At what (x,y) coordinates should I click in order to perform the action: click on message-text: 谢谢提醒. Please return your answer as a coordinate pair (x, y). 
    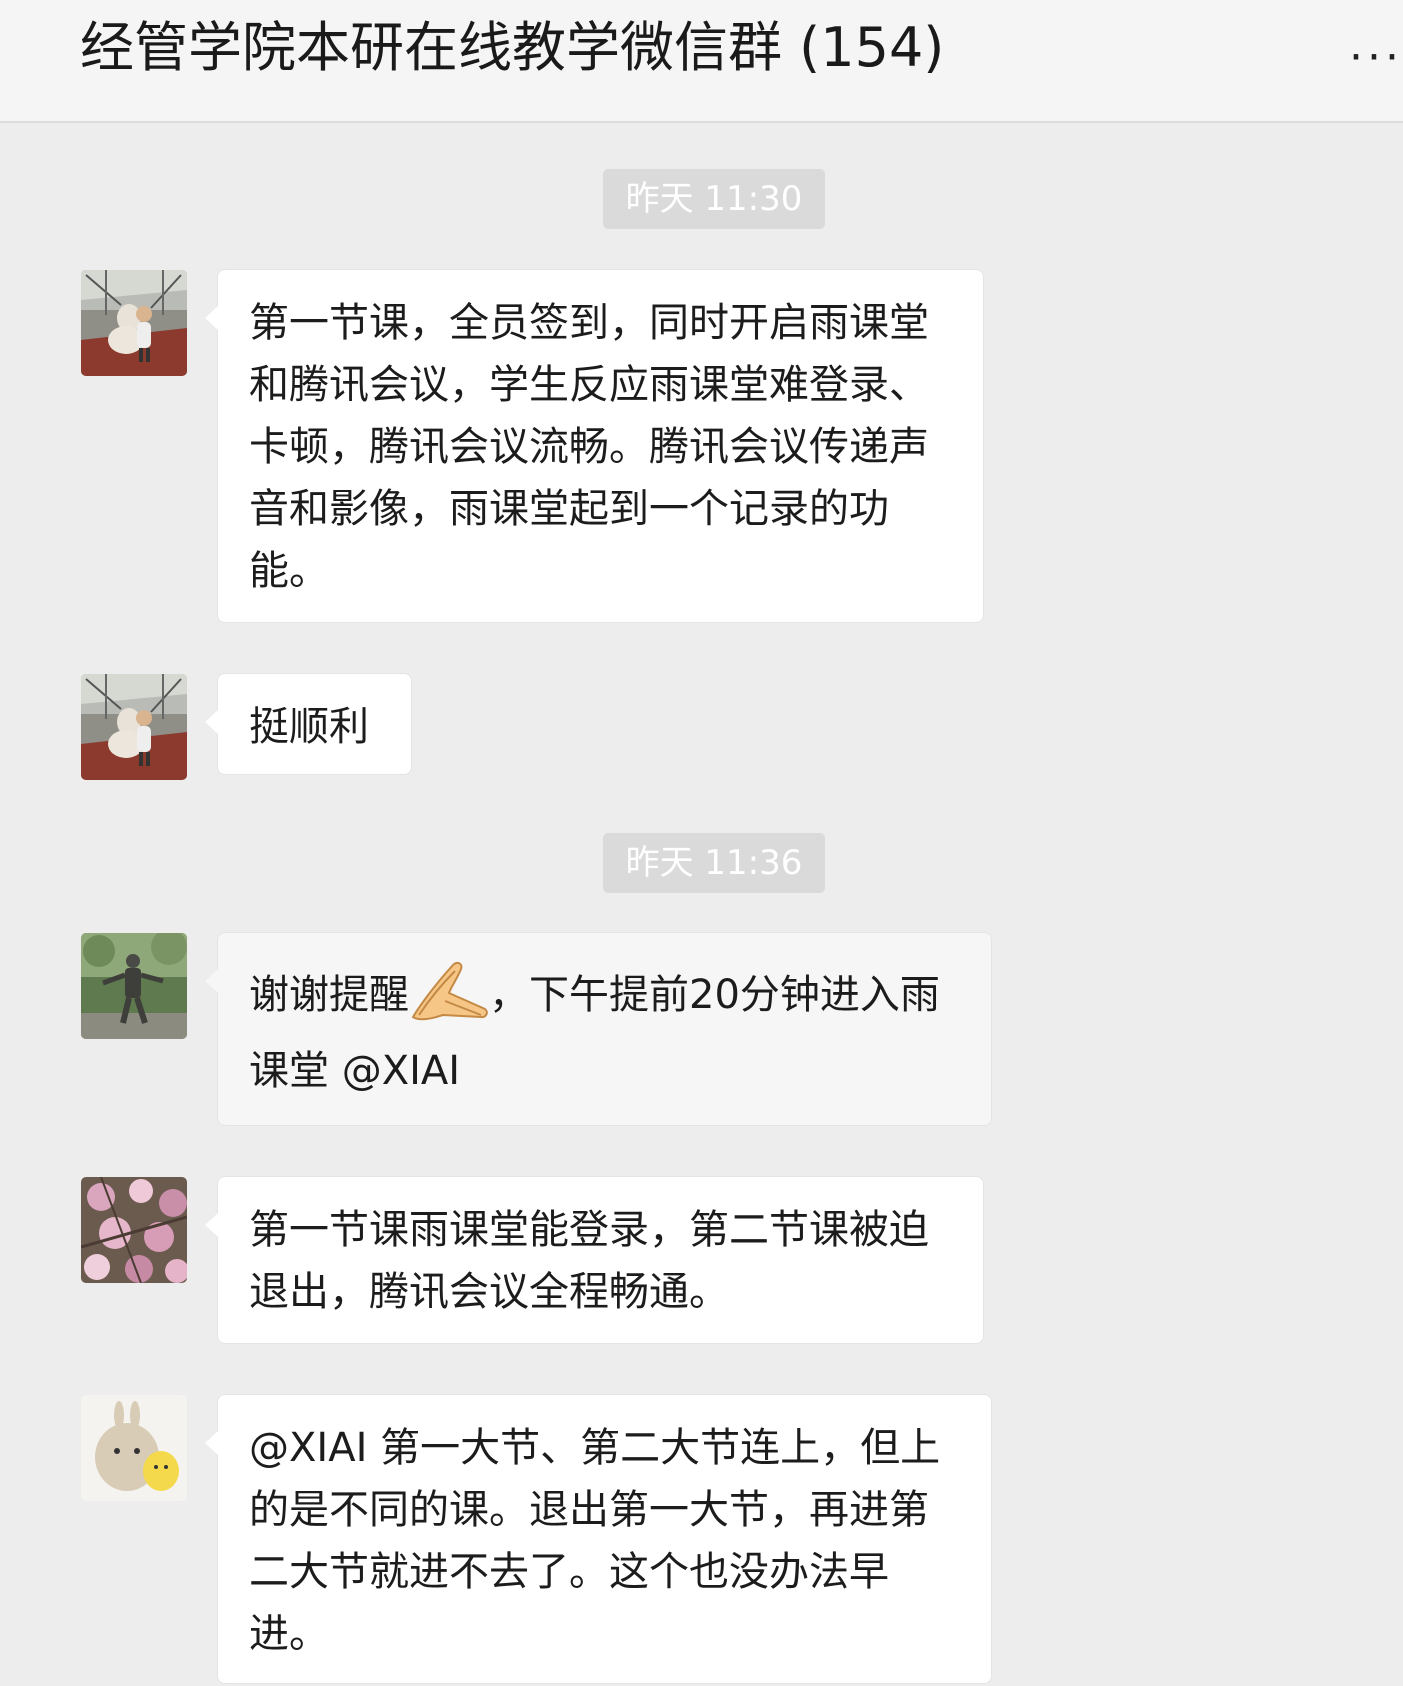
    Looking at the image, I should click on (329, 995).